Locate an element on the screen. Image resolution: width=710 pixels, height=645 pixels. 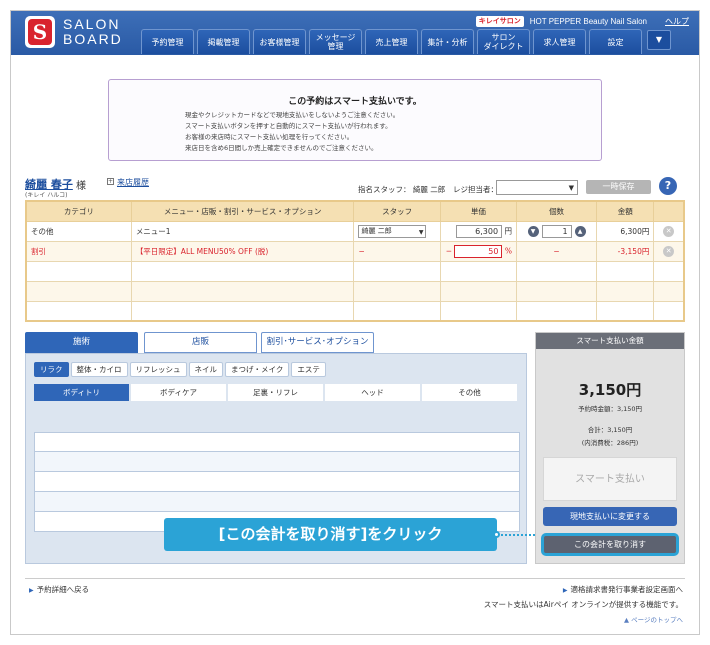
brand-name: HOT PEPPER Beauty Nail Salon is located at coordinates (588, 21).